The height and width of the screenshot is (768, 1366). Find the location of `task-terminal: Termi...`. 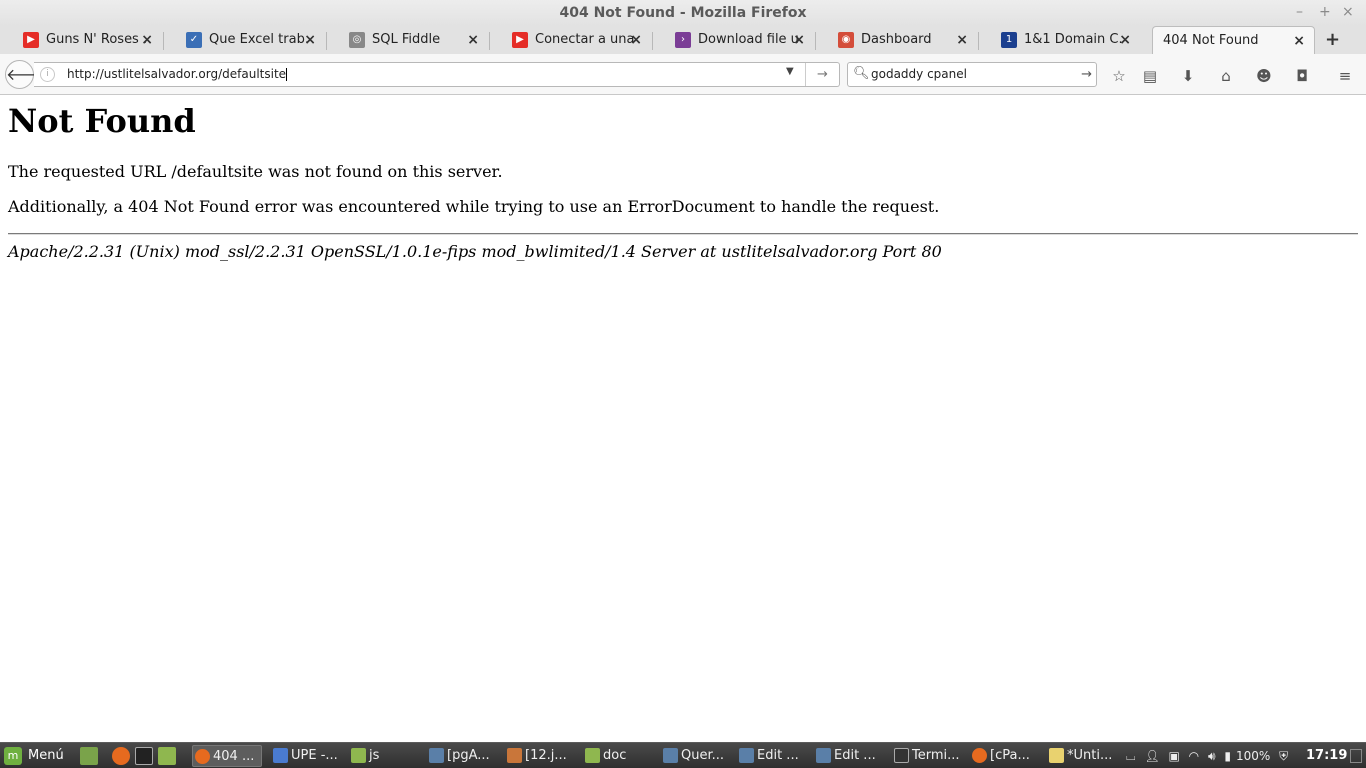

task-terminal: Termi... is located at coordinates (928, 756).